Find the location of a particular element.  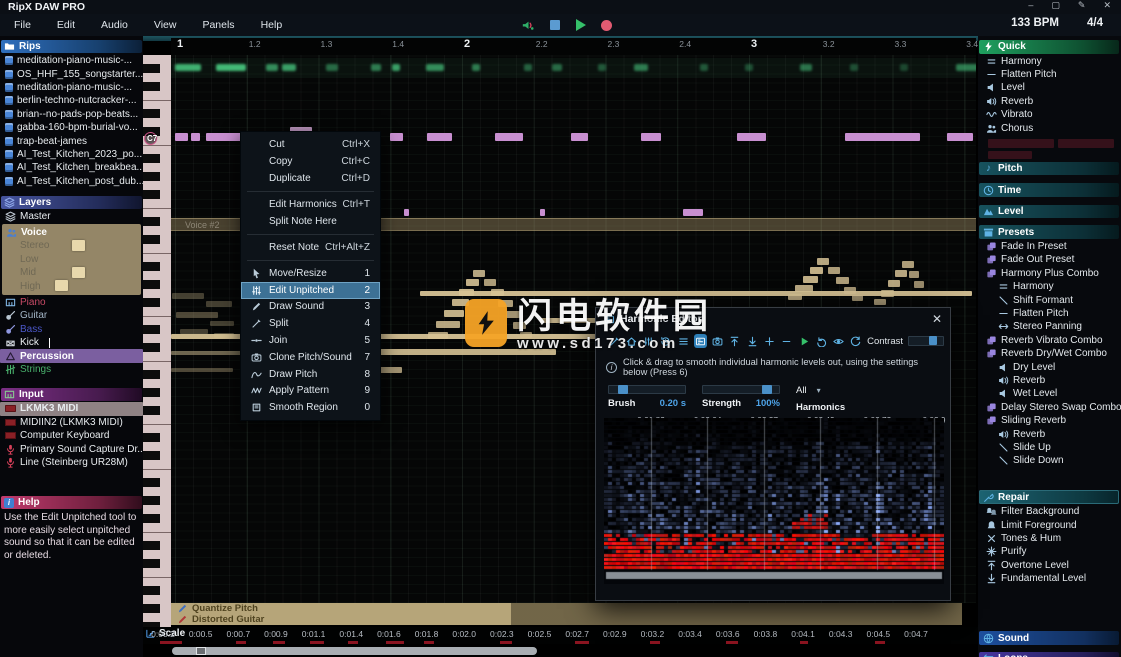

zoom-in-tool is located at coordinates (769, 341).